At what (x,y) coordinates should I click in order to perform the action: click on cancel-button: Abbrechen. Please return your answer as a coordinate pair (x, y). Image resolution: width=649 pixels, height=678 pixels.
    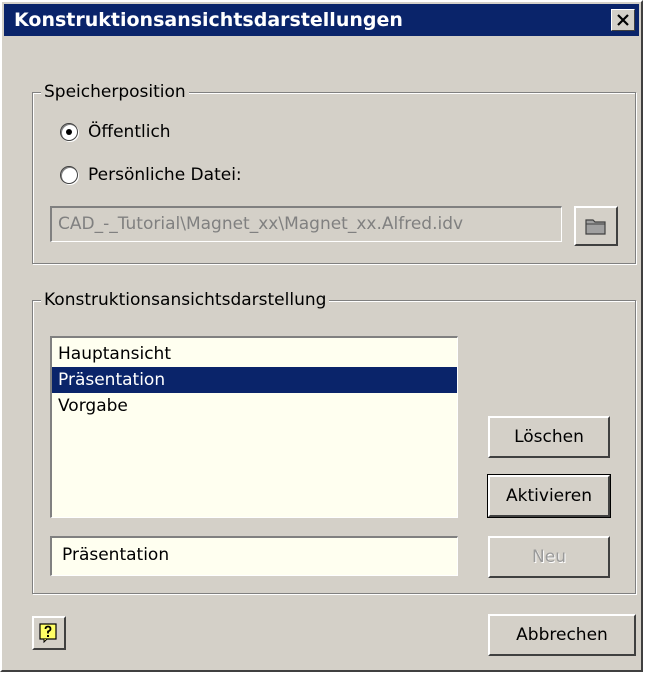
    Looking at the image, I should click on (562, 635).